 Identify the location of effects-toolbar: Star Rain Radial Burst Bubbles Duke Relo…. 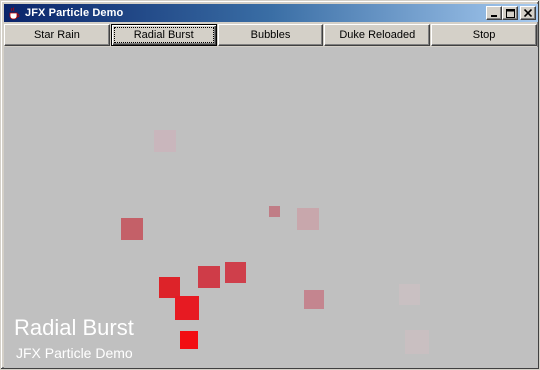
(271, 35).